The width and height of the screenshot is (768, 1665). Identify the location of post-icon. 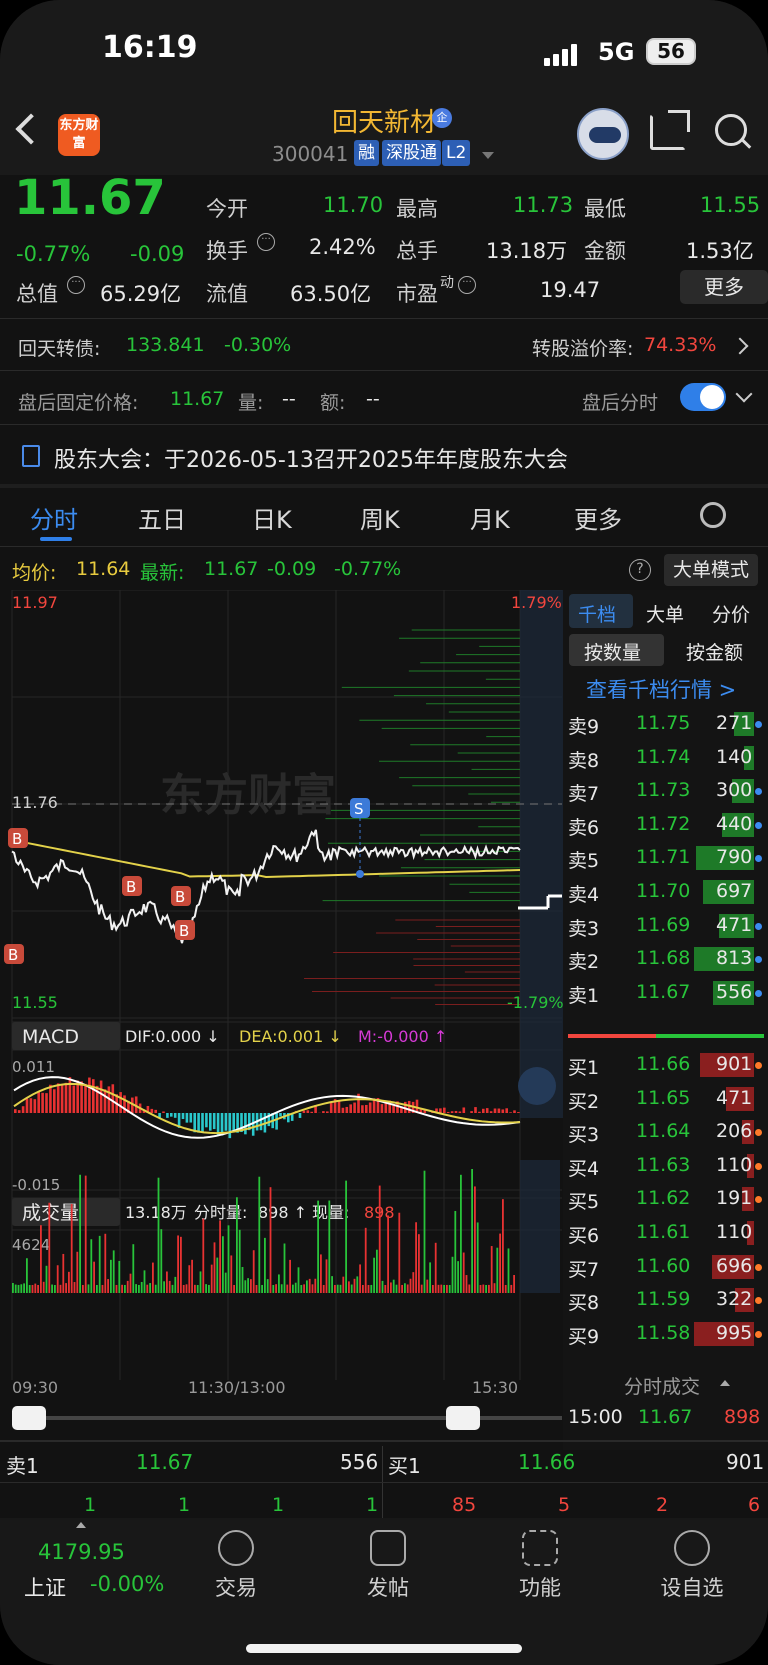
(388, 1548).